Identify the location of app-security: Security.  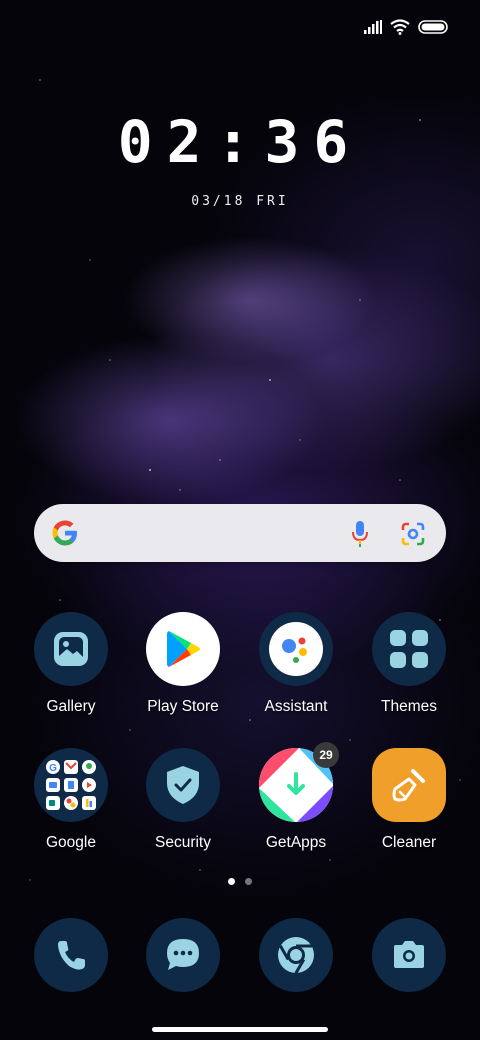
(183, 800).